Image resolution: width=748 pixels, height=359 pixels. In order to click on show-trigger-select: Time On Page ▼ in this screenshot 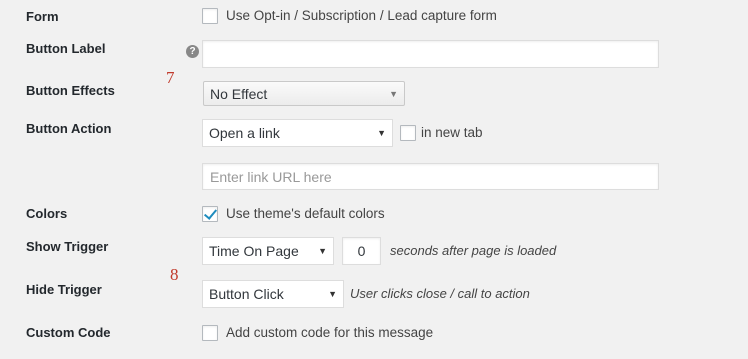, I will do `click(268, 251)`.